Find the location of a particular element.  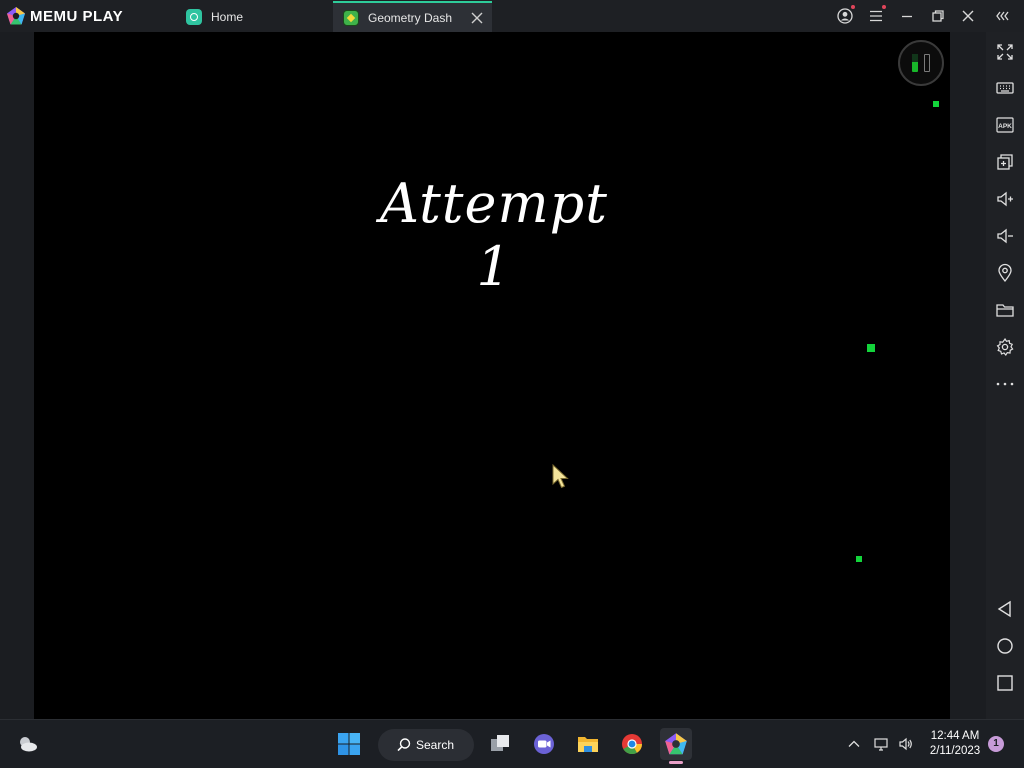

tab-geometry-dash-label: Geometry Dash is located at coordinates (410, 17).